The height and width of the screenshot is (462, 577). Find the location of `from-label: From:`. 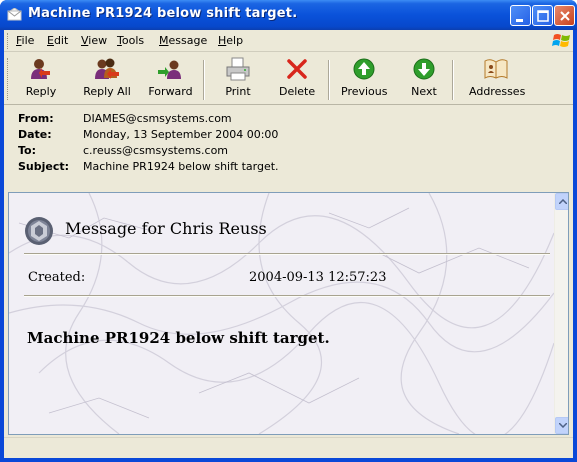

from-label: From: is located at coordinates (36, 118).